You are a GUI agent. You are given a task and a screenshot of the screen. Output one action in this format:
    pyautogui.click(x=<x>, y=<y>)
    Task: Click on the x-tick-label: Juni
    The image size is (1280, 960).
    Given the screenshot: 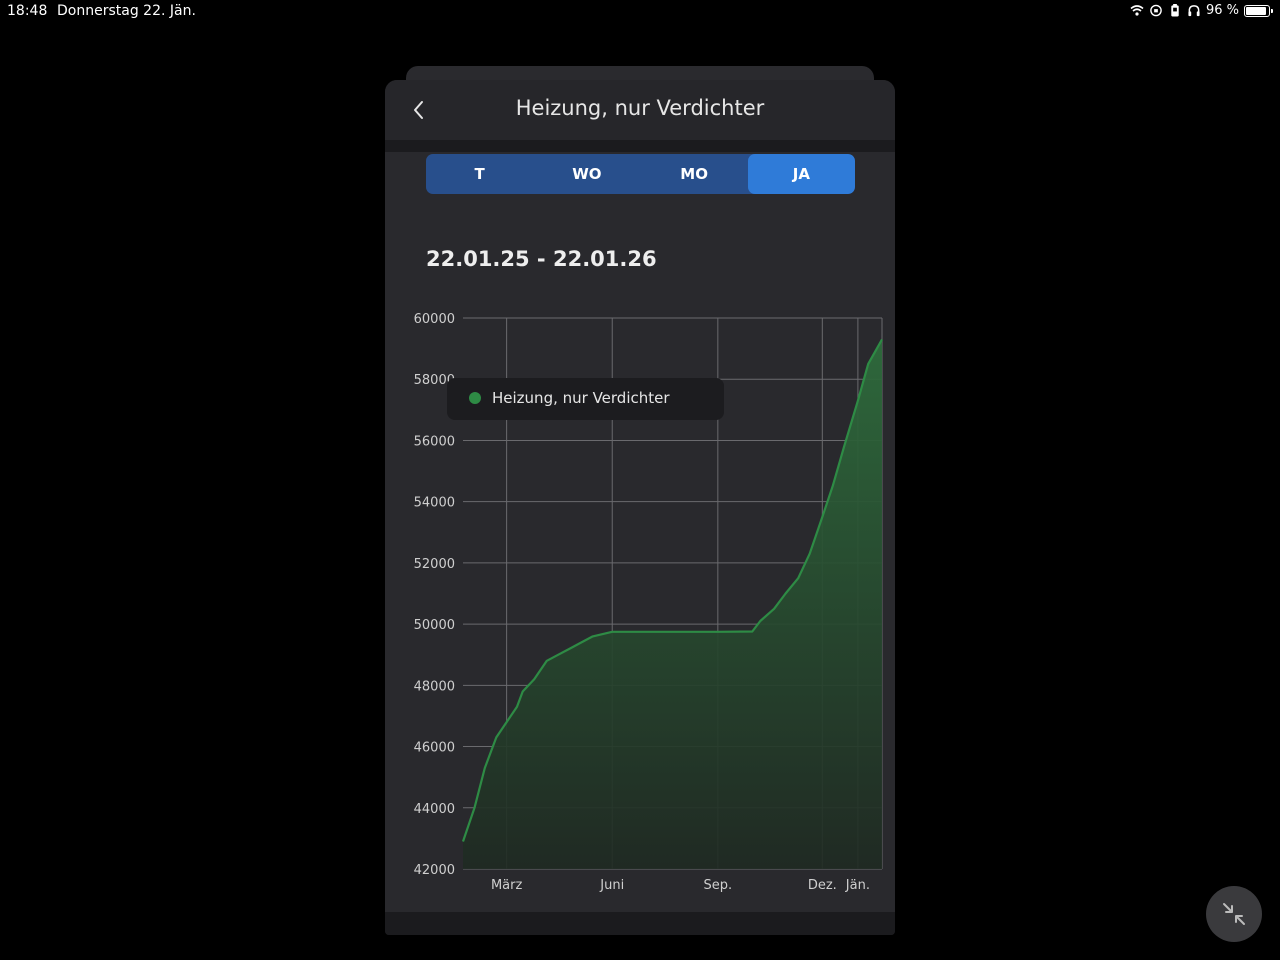 What is the action you would take?
    pyautogui.click(x=611, y=885)
    